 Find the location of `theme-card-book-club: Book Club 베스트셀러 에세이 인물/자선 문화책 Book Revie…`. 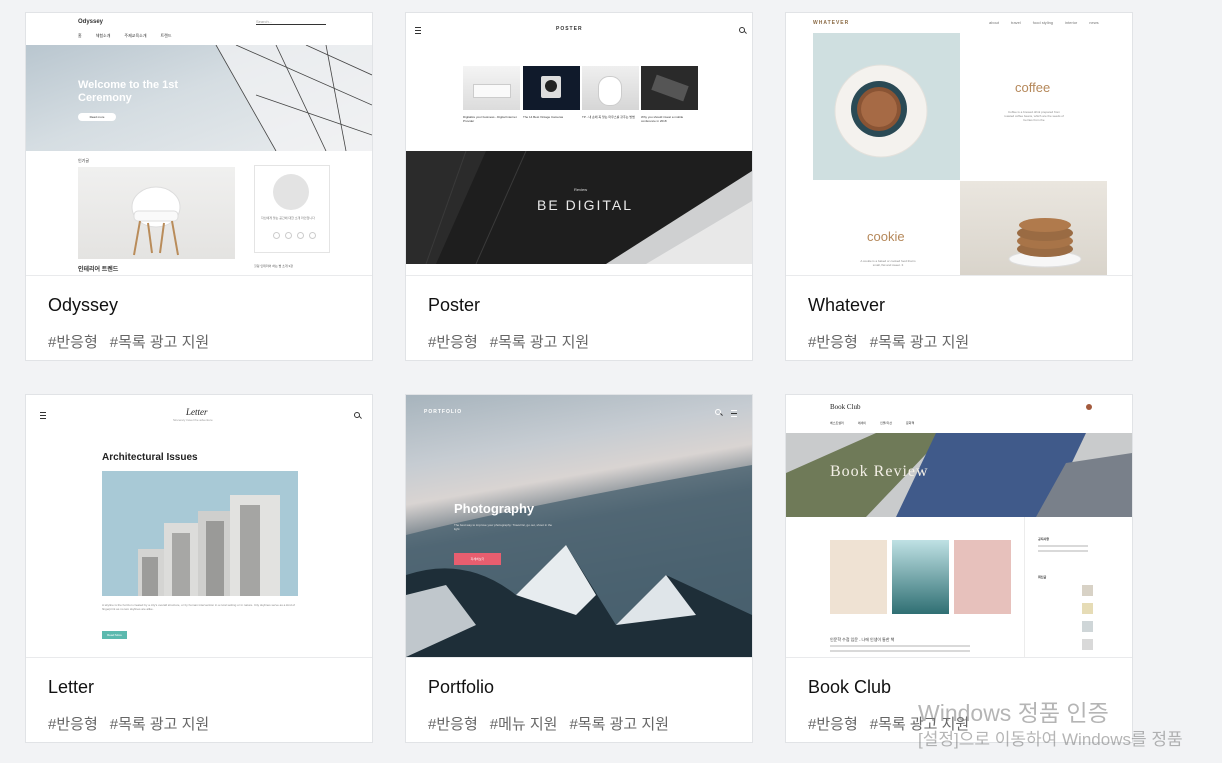

theme-card-book-club: Book Club 베스트셀러 에세이 인물/자선 문화책 Book Revie… is located at coordinates (959, 568).